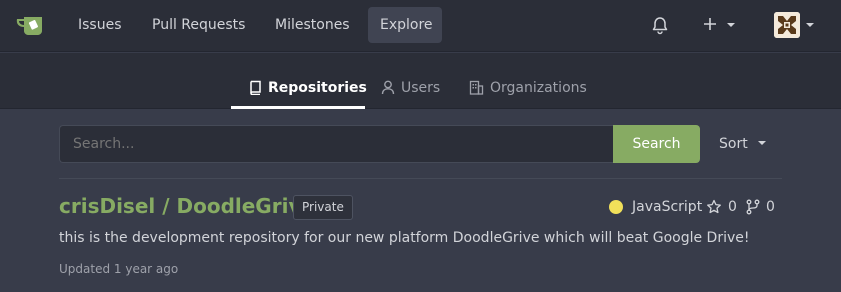 This screenshot has height=292, width=841. What do you see at coordinates (420, 178) in the screenshot?
I see `divider` at bounding box center [420, 178].